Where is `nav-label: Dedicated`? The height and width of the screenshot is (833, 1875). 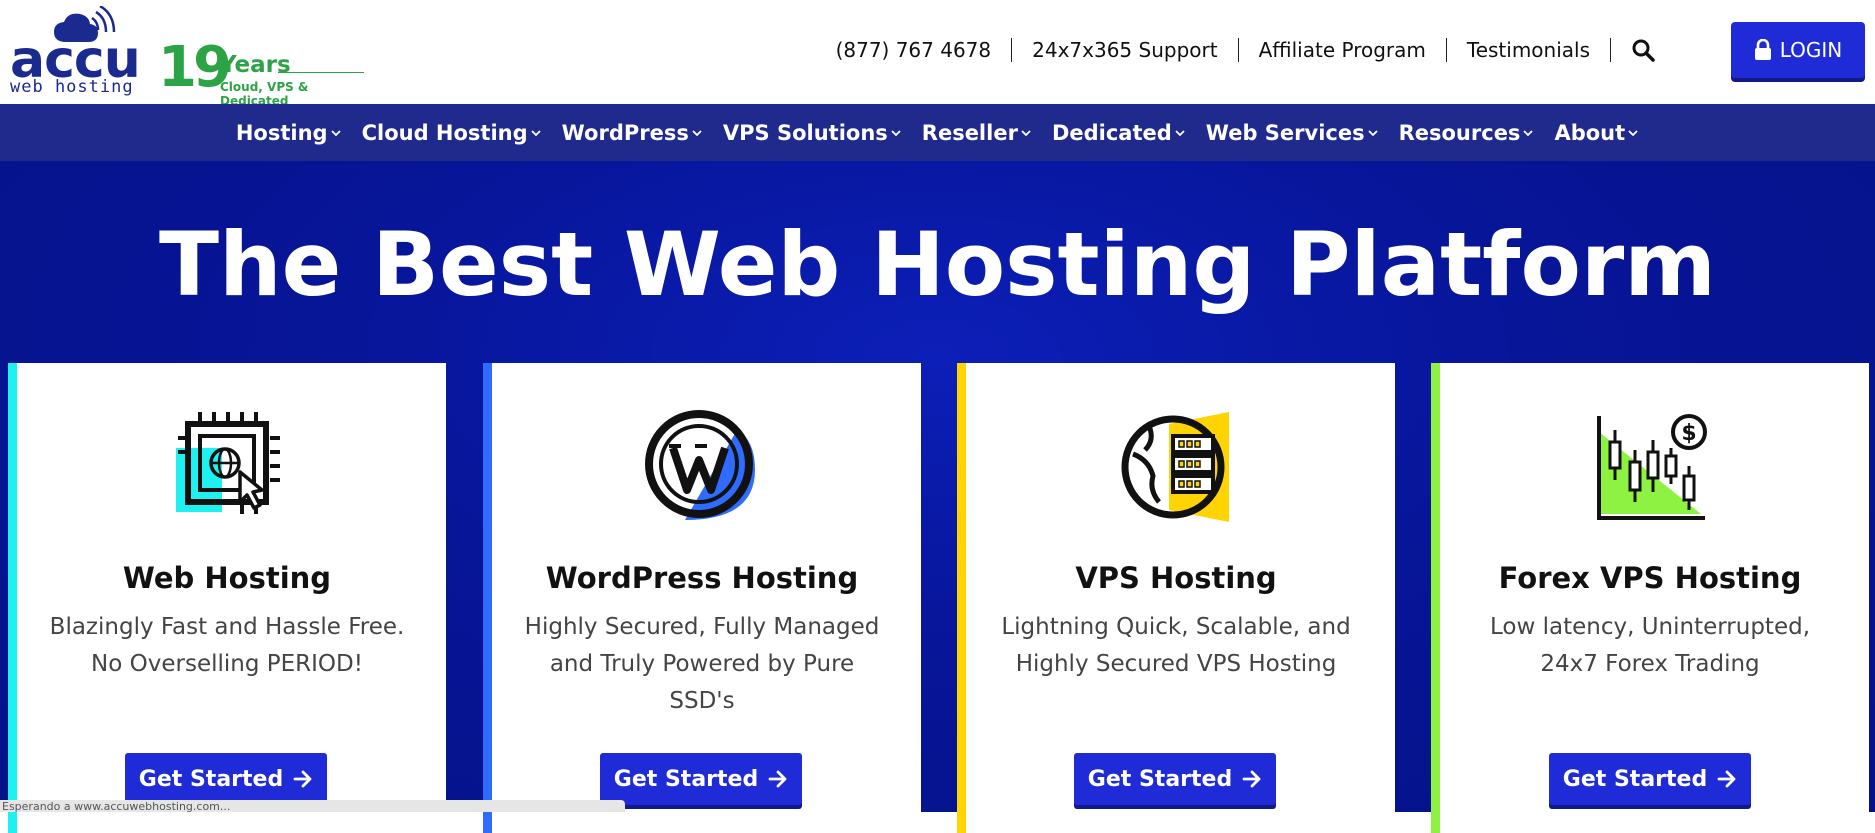
nav-label: Dedicated is located at coordinates (1111, 132).